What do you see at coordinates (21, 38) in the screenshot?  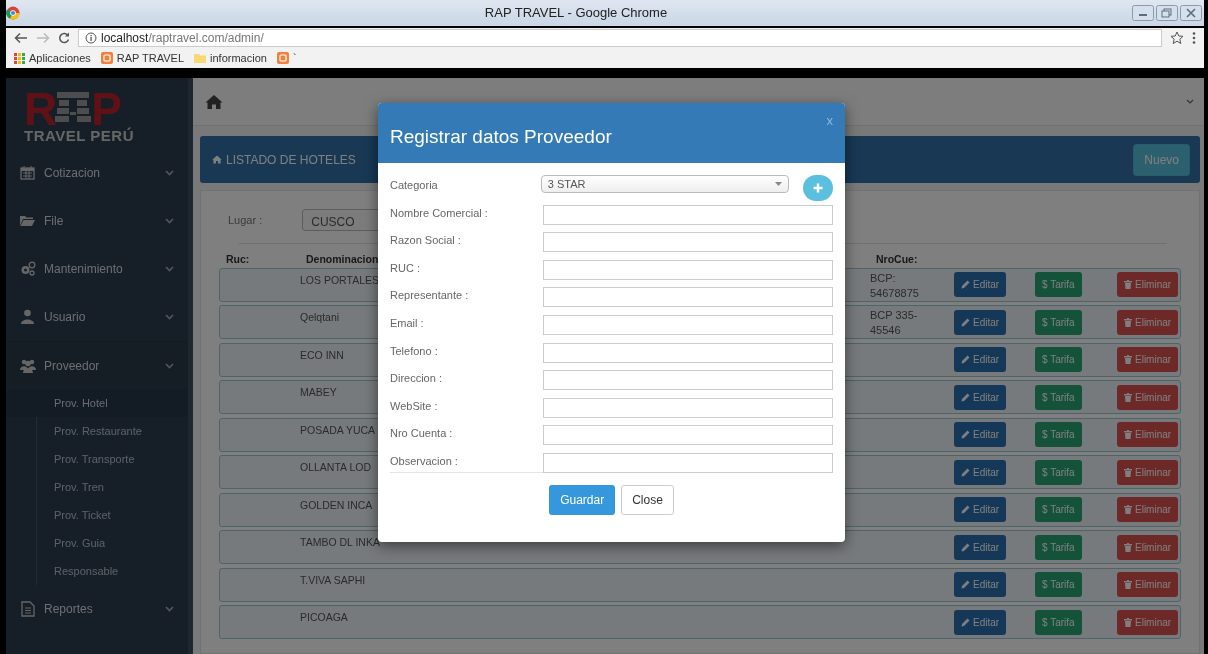 I see `back-icon` at bounding box center [21, 38].